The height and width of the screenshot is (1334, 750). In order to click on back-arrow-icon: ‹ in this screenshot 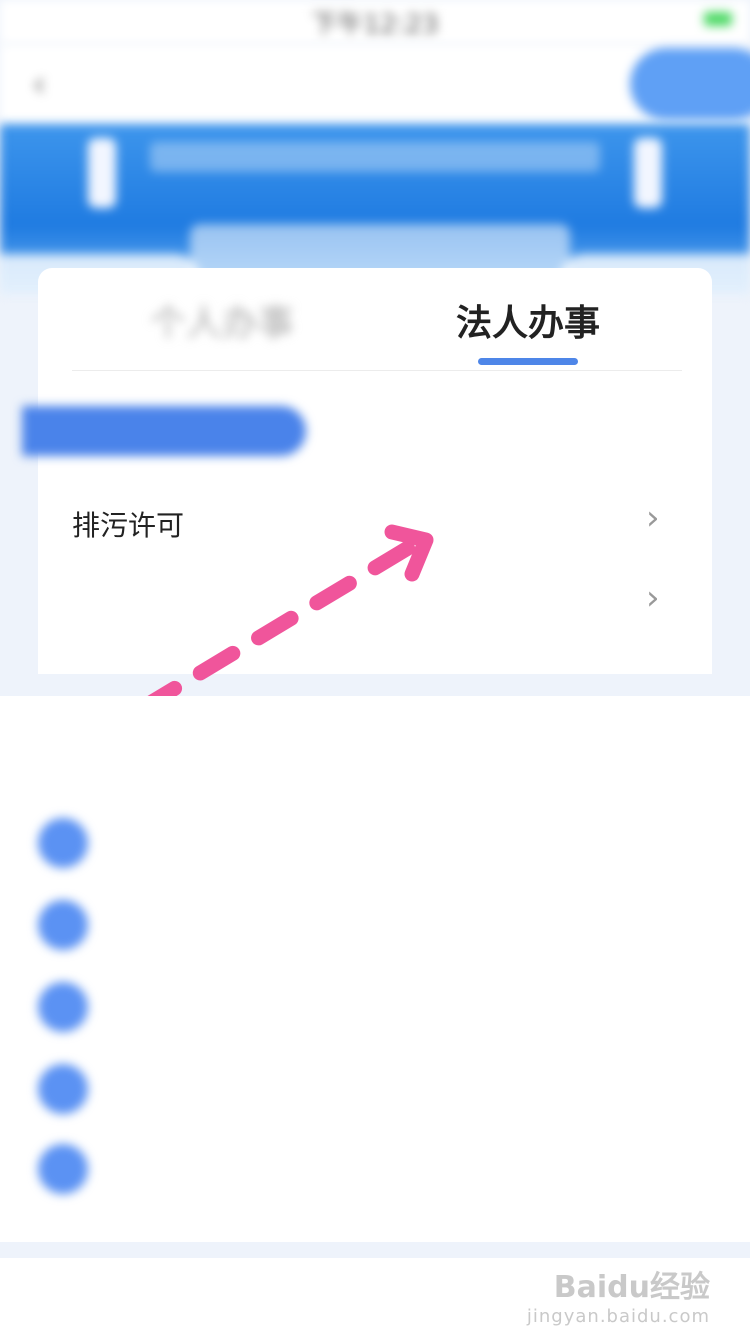, I will do `click(39, 84)`.